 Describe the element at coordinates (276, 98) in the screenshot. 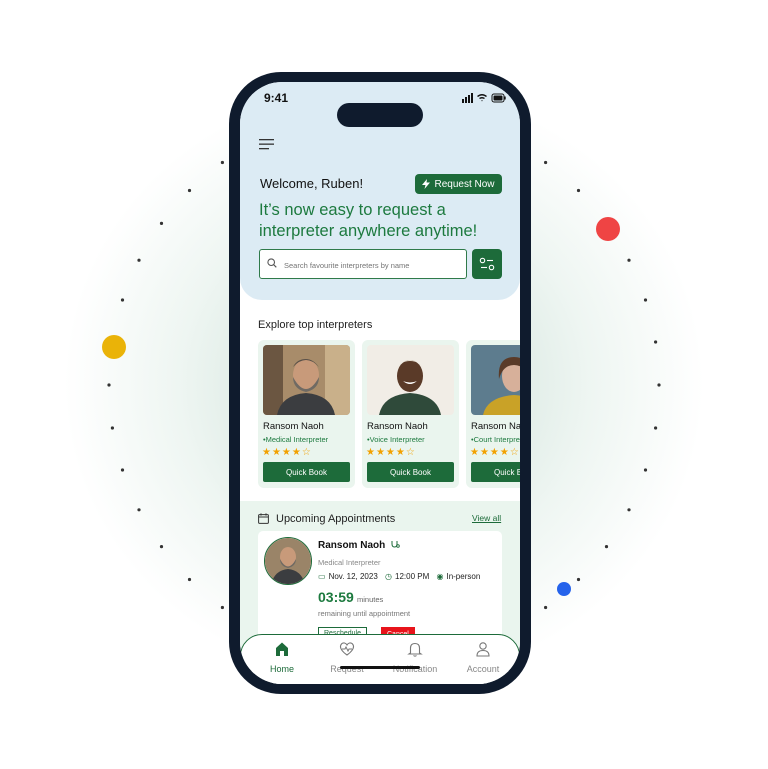

I see `status-time: 9:41` at that location.